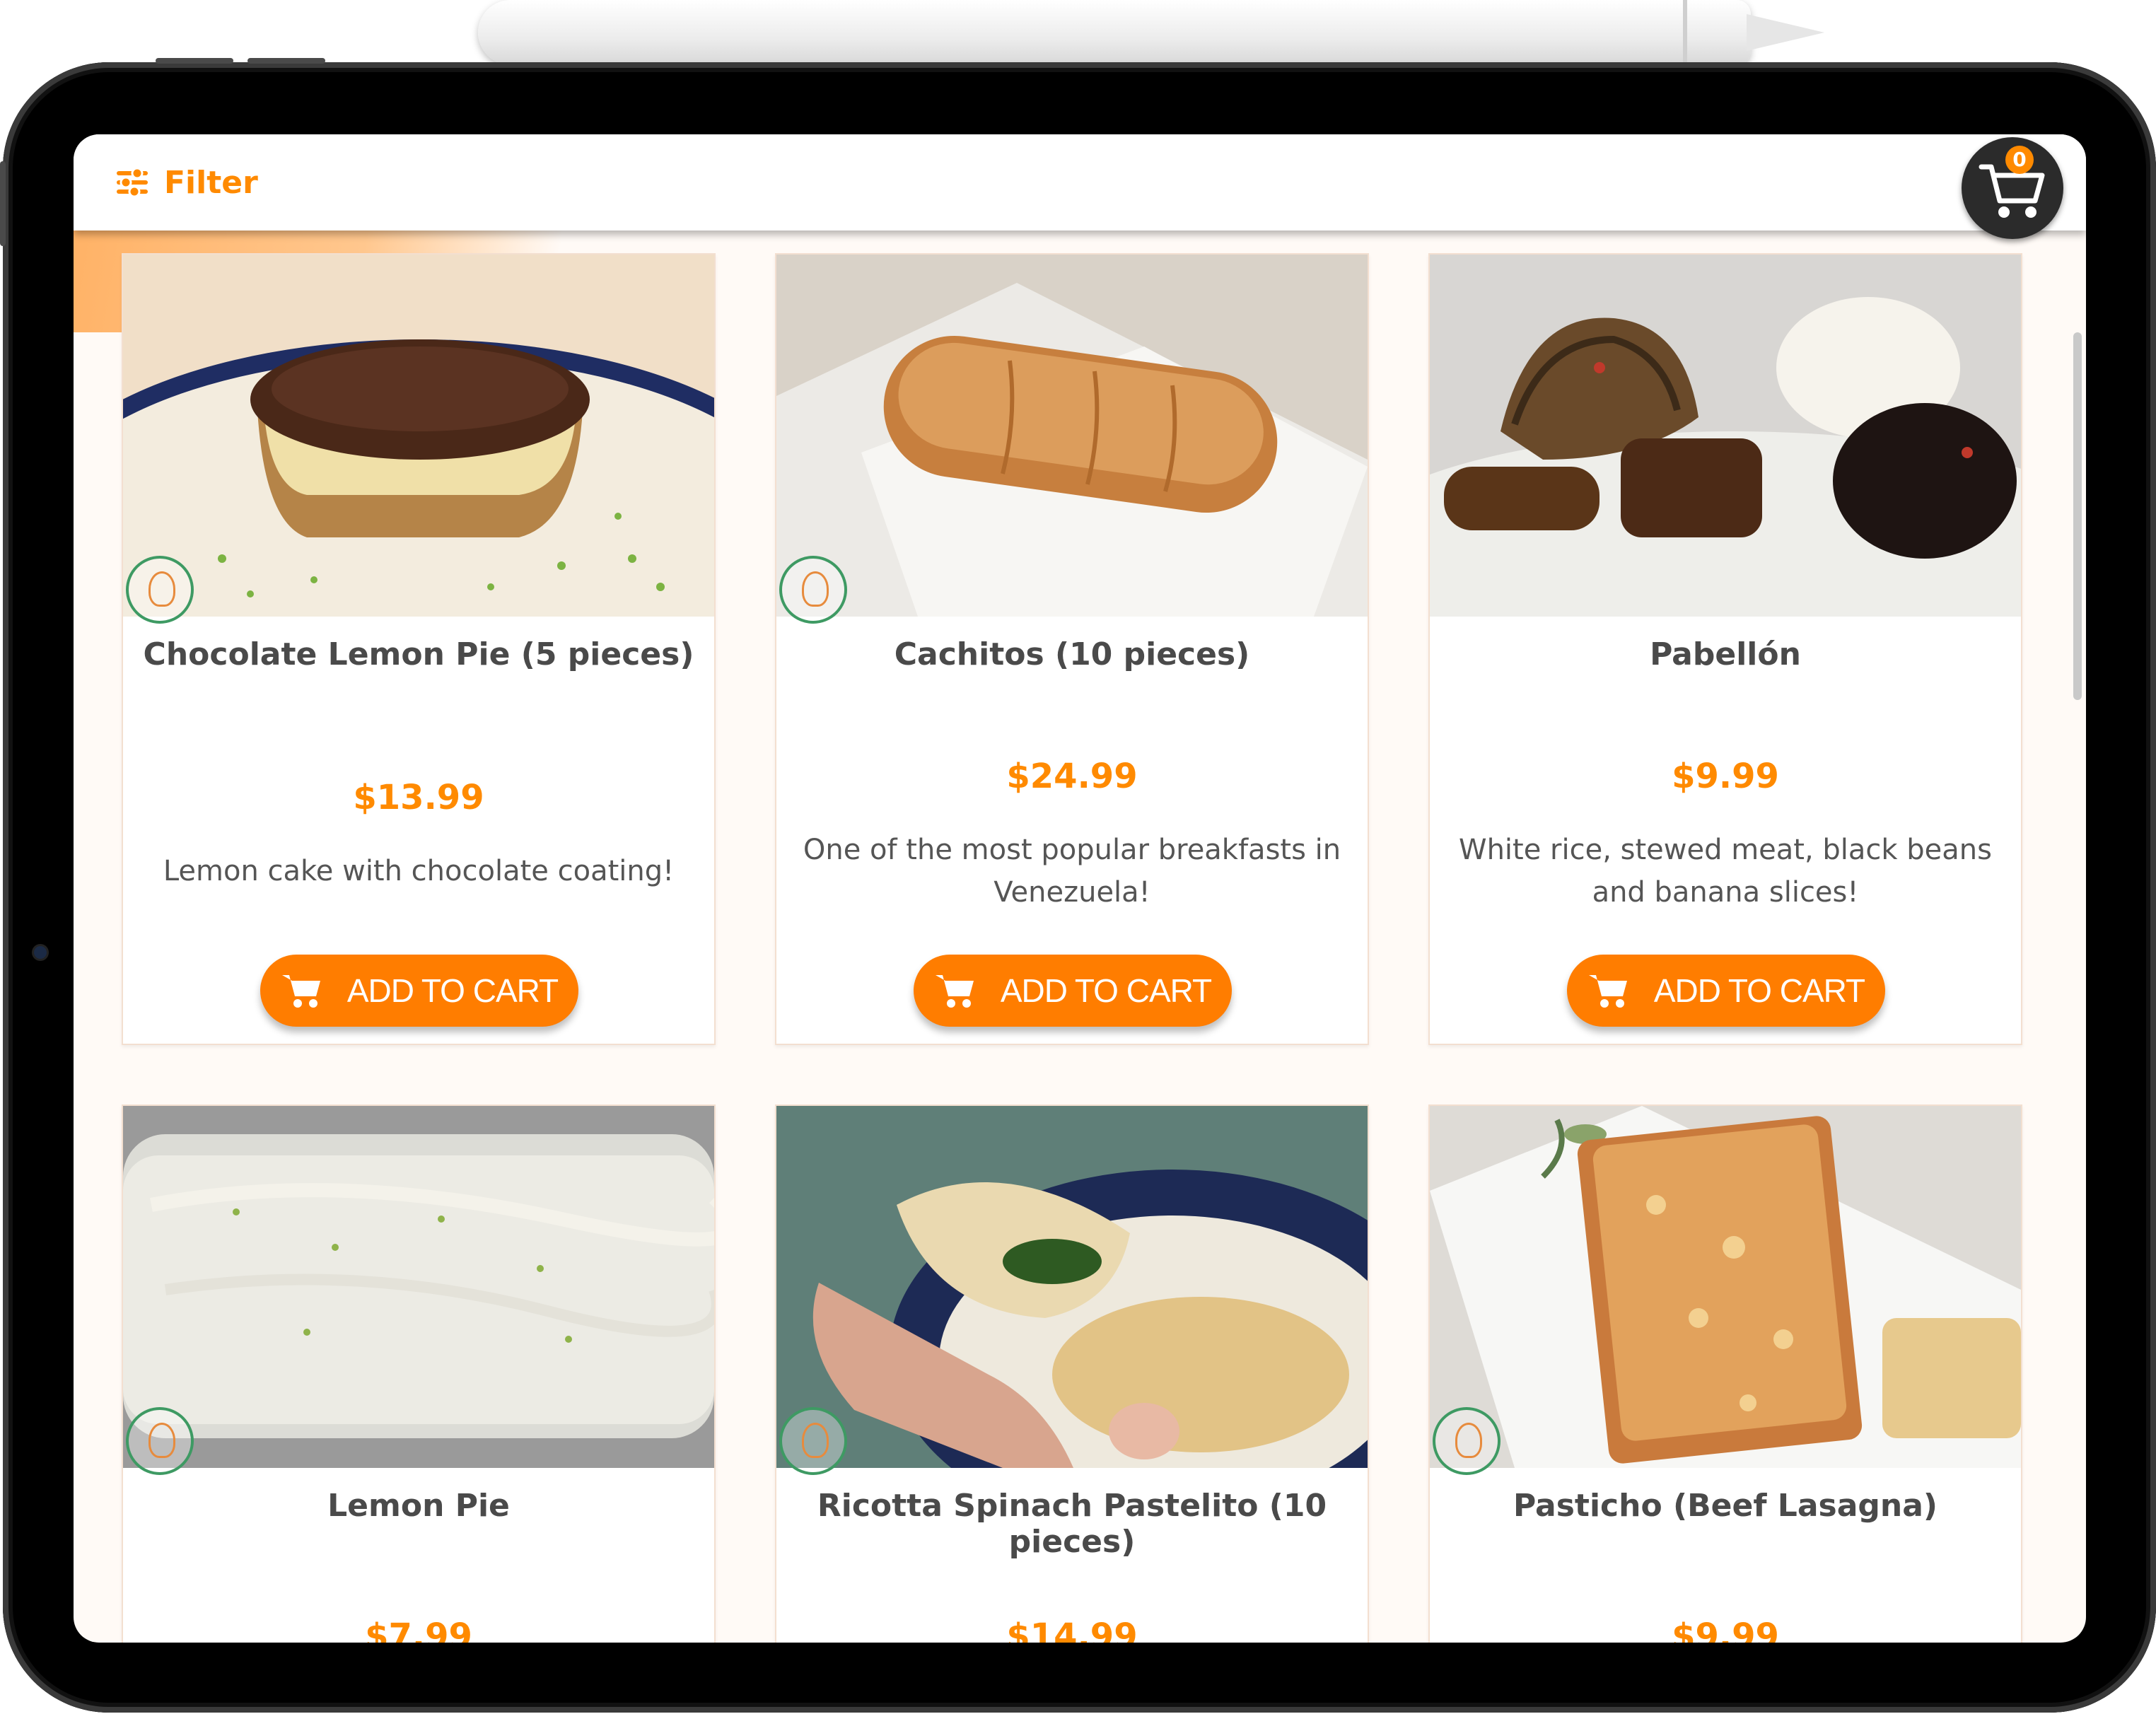 Image resolution: width=2156 pixels, height=1714 pixels. I want to click on product-description: Lemon cake with chocolate coating!, so click(419, 871).